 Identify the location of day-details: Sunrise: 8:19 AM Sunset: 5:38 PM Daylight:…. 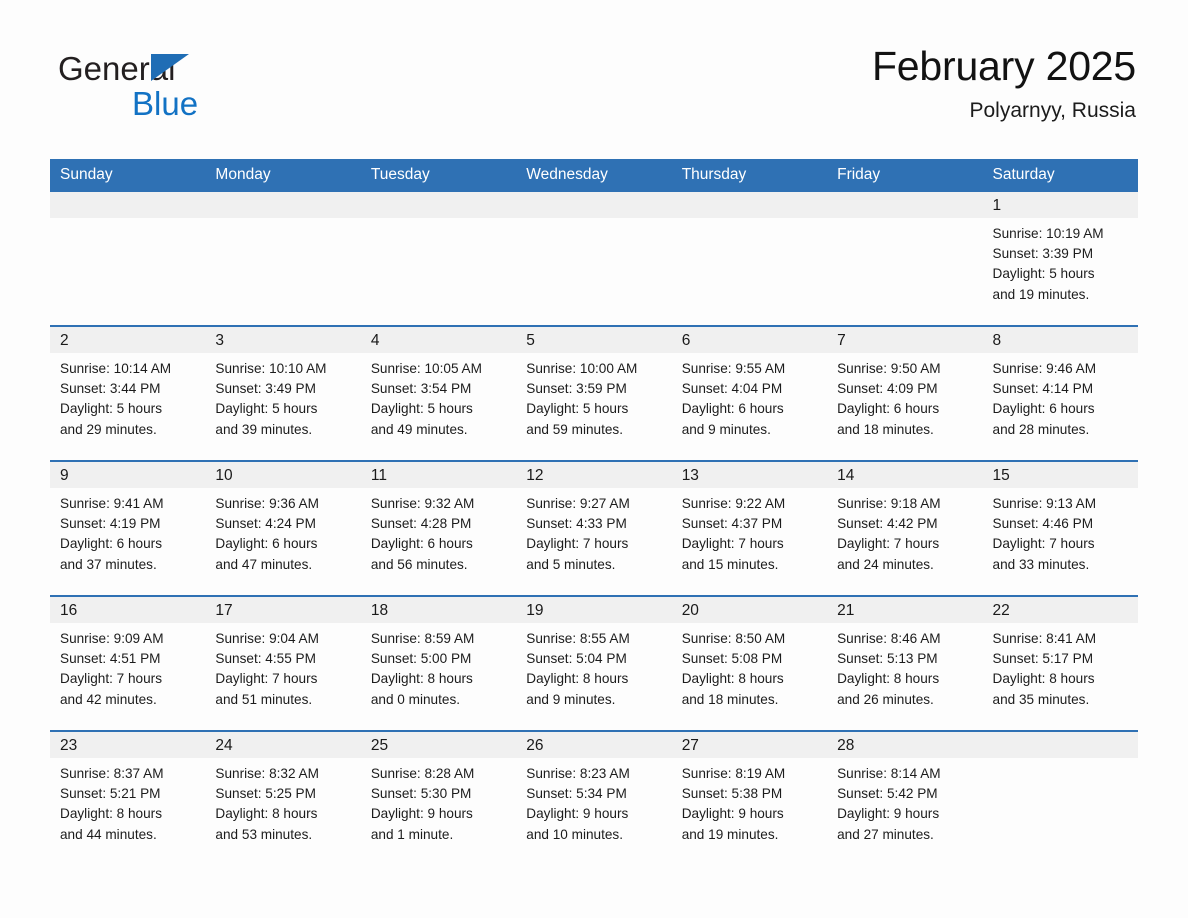
(749, 801).